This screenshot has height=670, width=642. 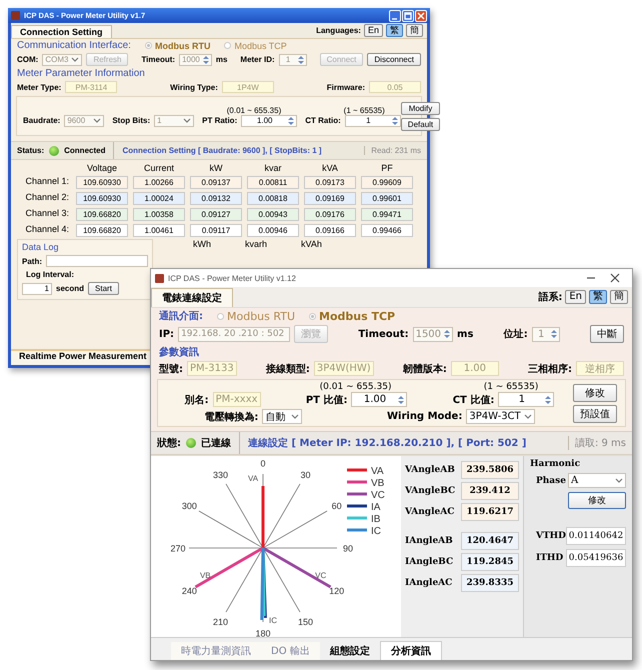 I want to click on radio-option: Modbus RTU, so click(x=177, y=45).